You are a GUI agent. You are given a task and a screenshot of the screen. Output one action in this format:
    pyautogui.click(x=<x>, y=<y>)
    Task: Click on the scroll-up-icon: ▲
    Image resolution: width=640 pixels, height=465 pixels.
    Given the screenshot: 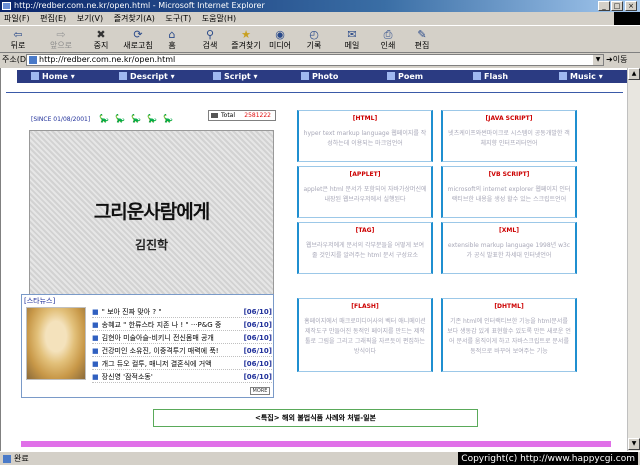 What is the action you would take?
    pyautogui.click(x=634, y=74)
    